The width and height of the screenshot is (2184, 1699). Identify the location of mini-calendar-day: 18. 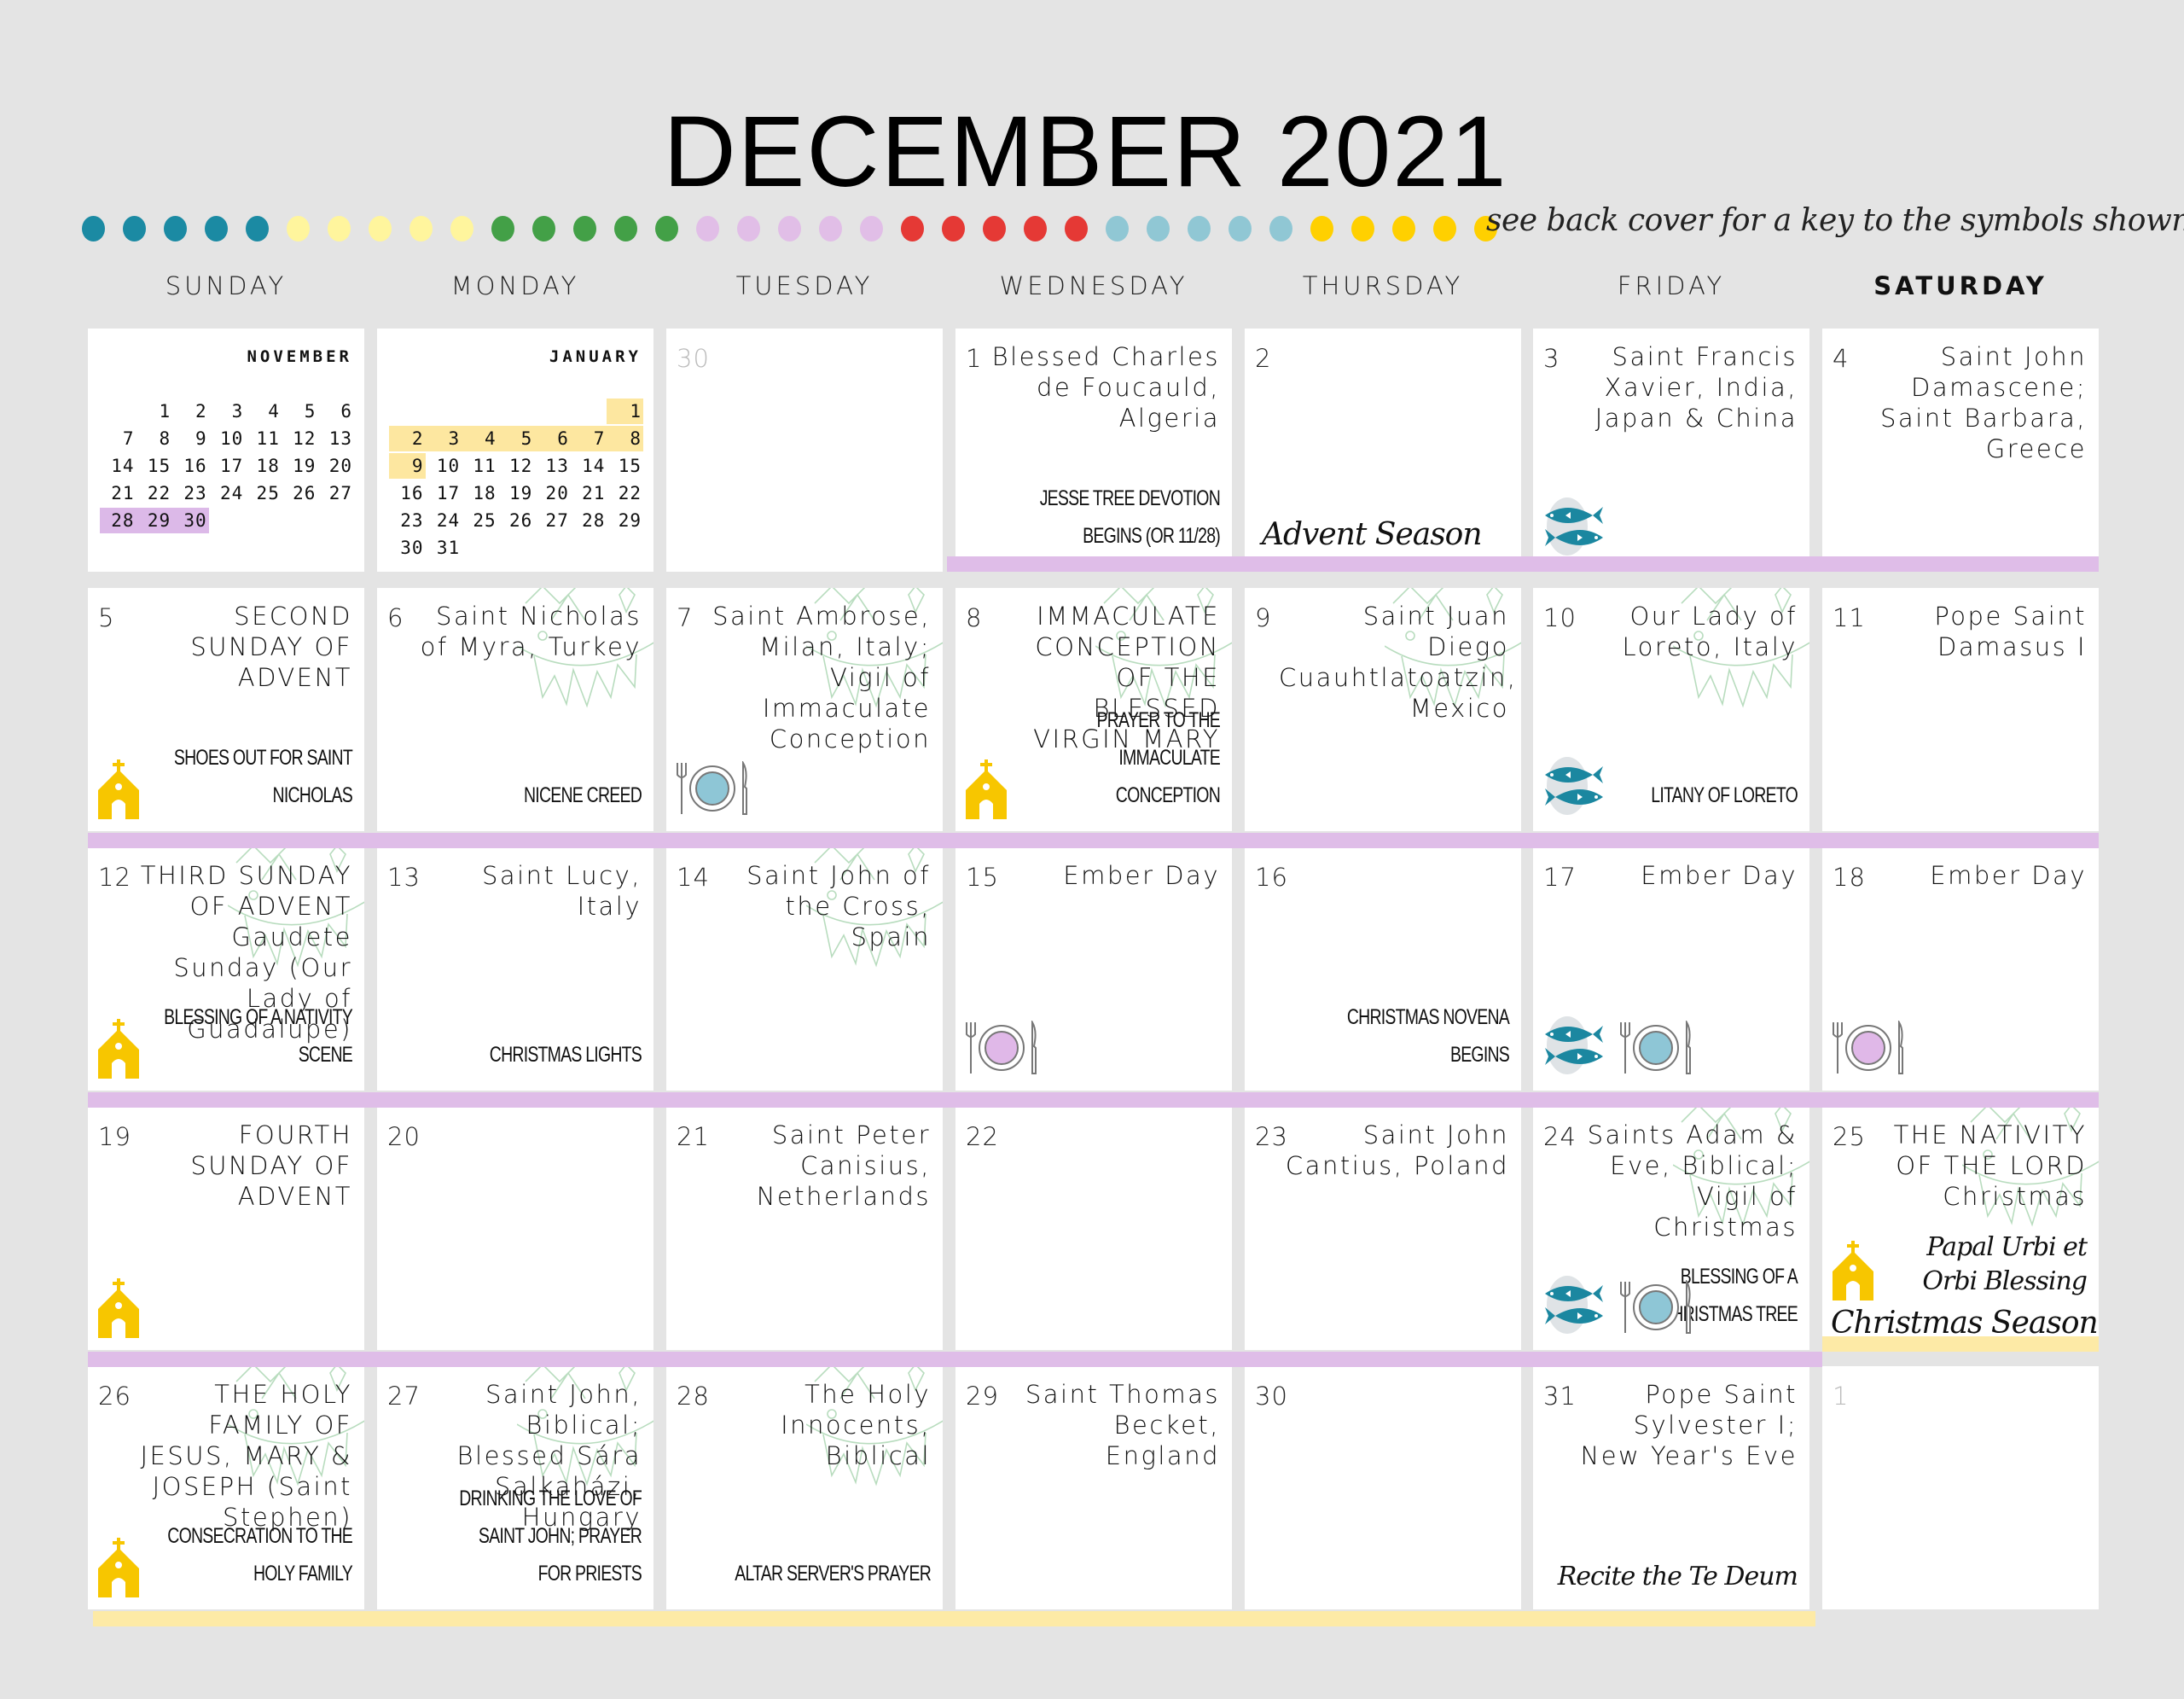
(268, 466).